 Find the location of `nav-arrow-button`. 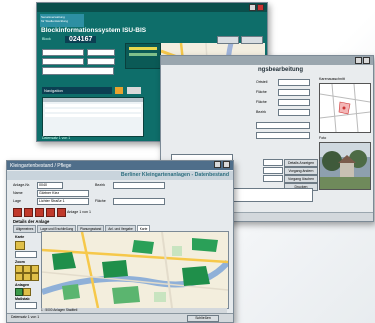

nav-arrow-button is located at coordinates (119, 90).